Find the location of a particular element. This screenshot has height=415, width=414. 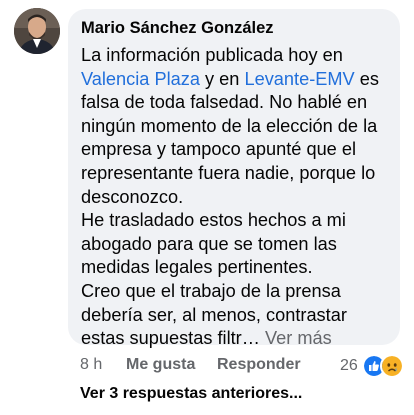

comment-line: desconozco. is located at coordinates (132, 196).